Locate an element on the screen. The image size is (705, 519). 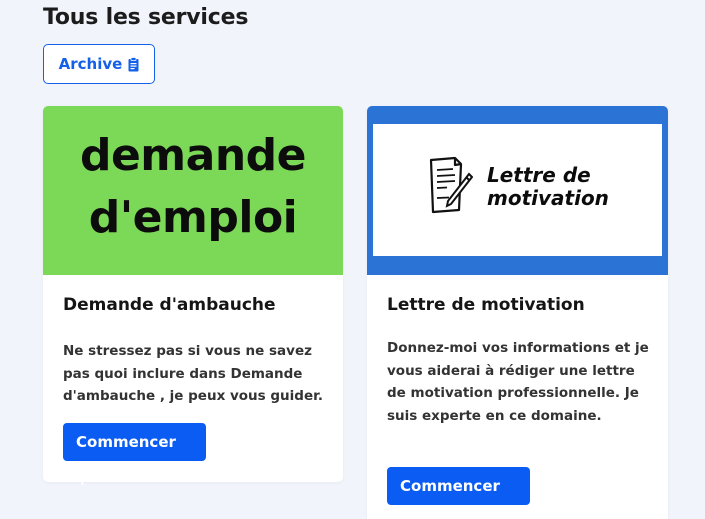
service-title: Lettre de motivation is located at coordinates (486, 305).